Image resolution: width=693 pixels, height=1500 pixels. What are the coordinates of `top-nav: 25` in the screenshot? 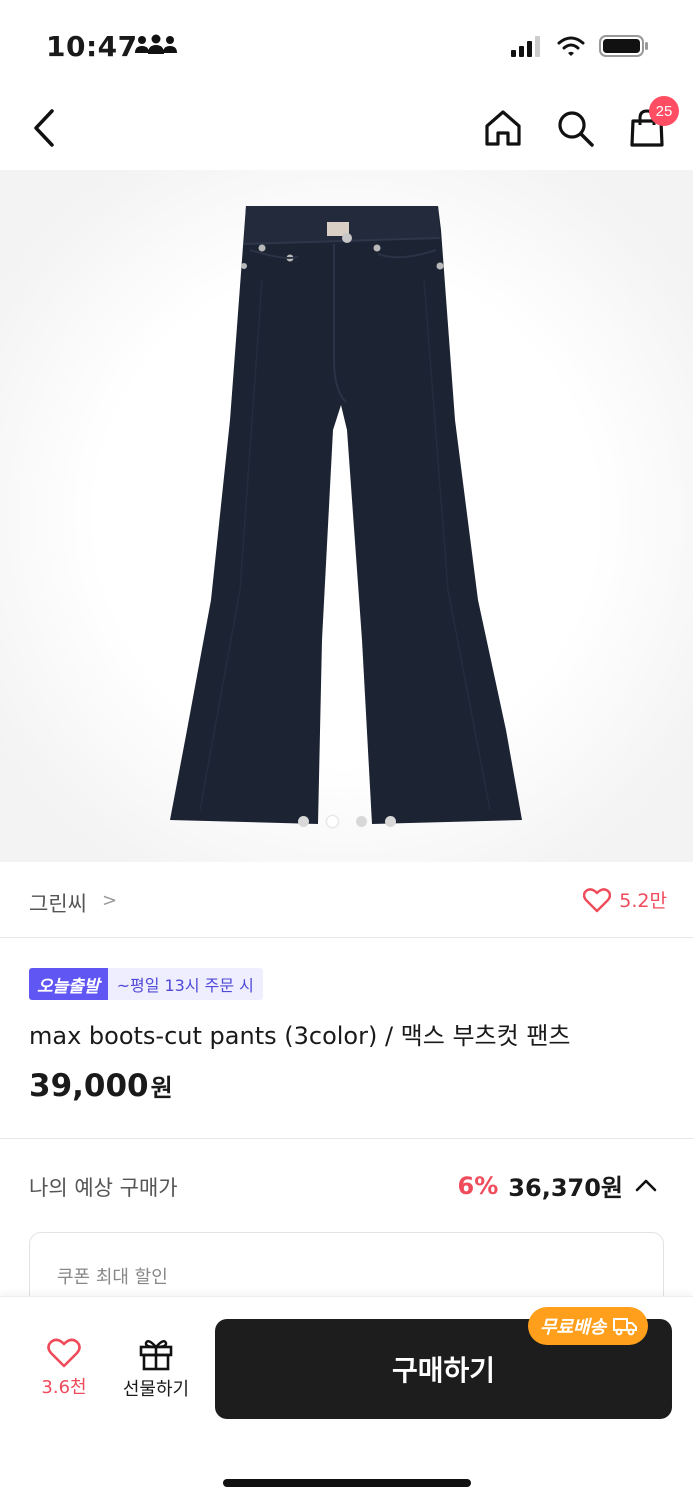 It's located at (346, 128).